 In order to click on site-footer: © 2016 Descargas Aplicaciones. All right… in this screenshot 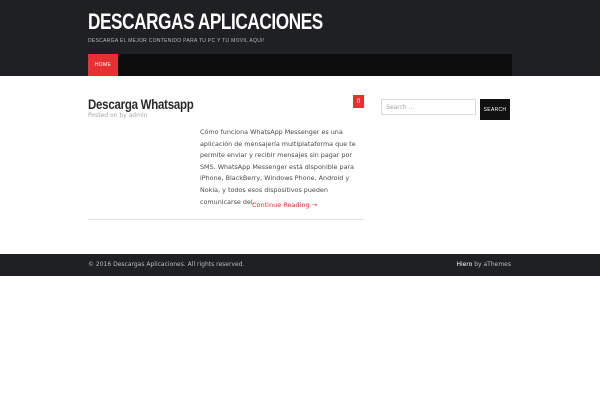, I will do `click(300, 265)`.